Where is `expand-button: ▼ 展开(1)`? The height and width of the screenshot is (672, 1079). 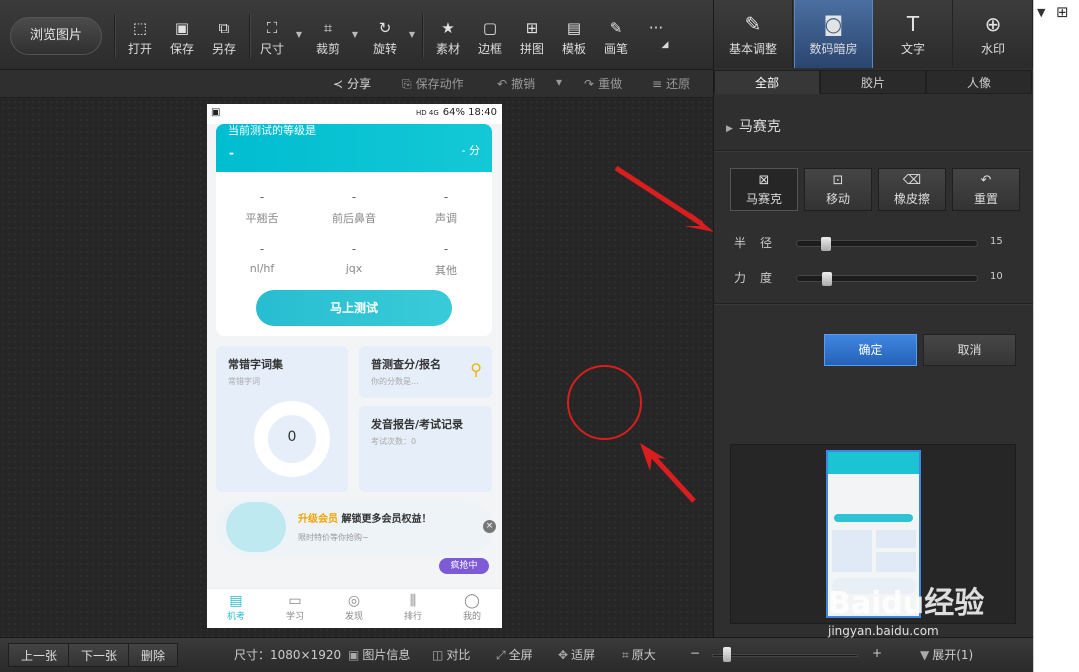 expand-button: ▼ 展开(1) is located at coordinates (946, 654).